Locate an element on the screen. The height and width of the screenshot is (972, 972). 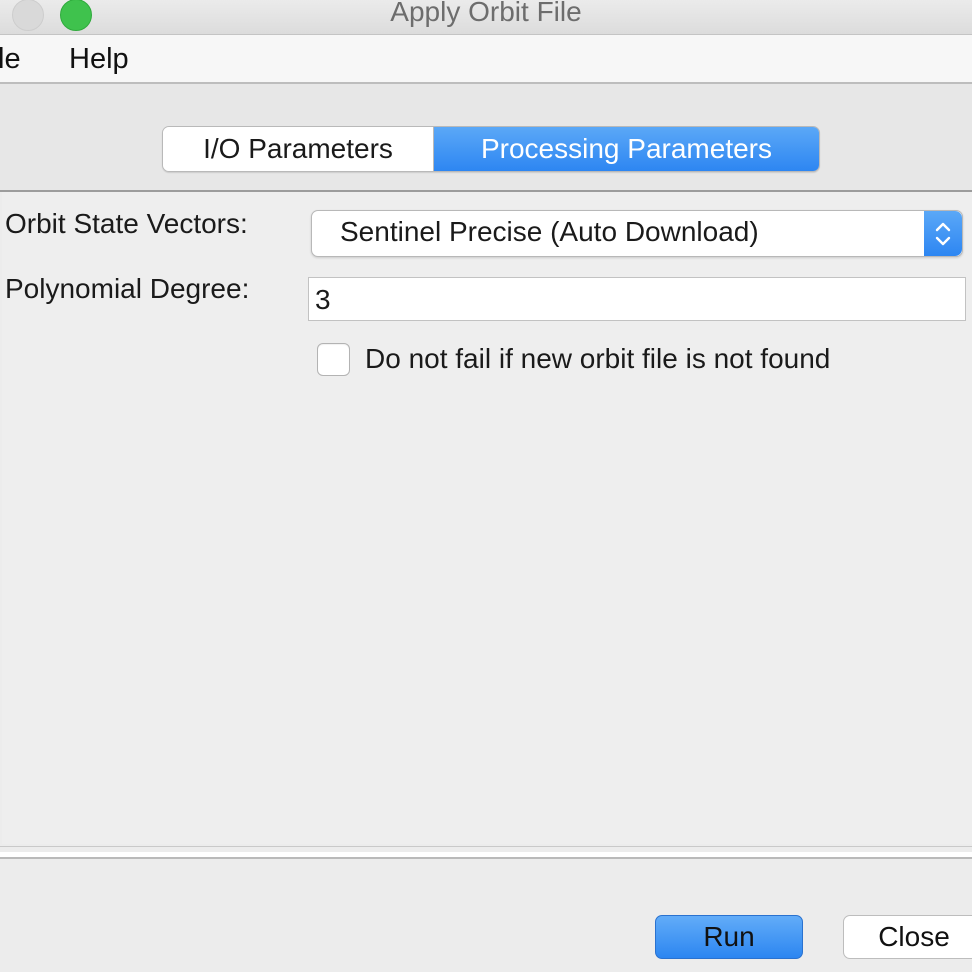
polynomial-degree-label: Polynomial Degree: is located at coordinates (127, 288).